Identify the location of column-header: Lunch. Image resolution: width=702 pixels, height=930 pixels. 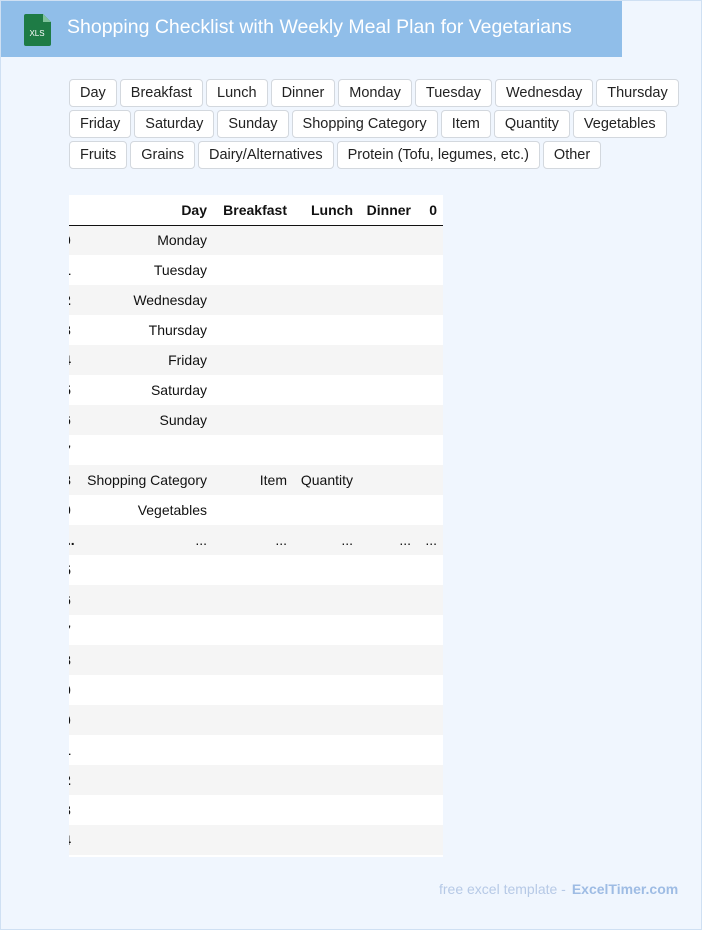
(326, 210).